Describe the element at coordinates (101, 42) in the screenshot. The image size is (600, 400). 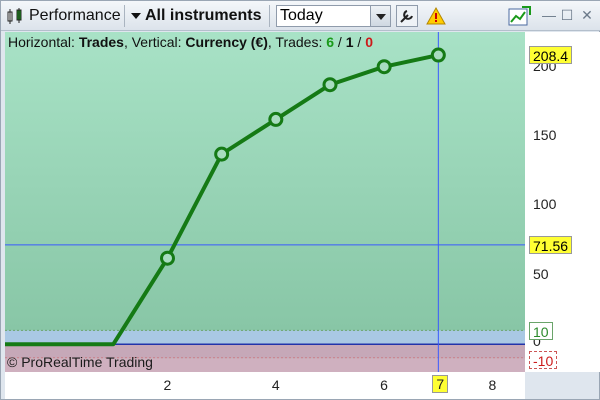
I see `horizontal-value: Trades` at that location.